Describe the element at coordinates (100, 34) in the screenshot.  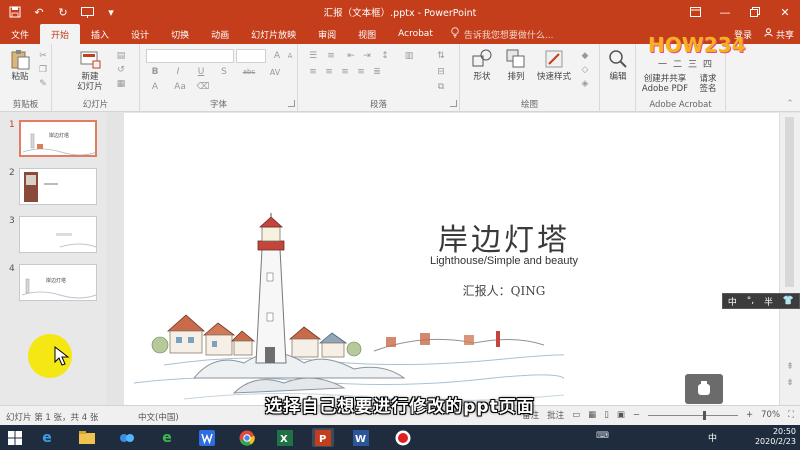
I see `tab-insert: 插入` at that location.